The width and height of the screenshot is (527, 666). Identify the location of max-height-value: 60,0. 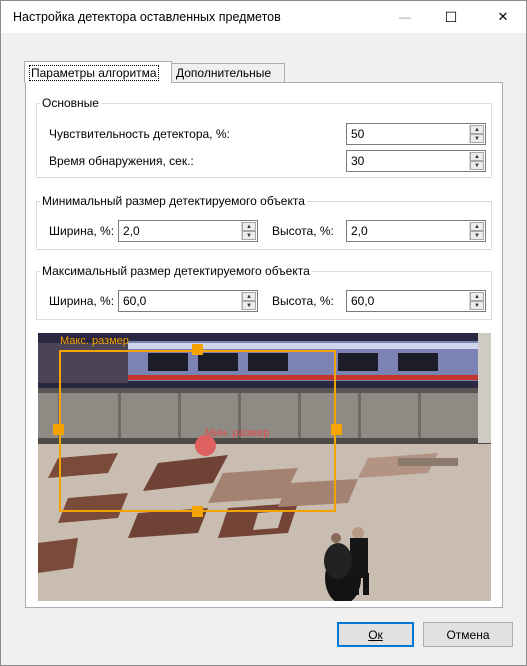
(363, 301).